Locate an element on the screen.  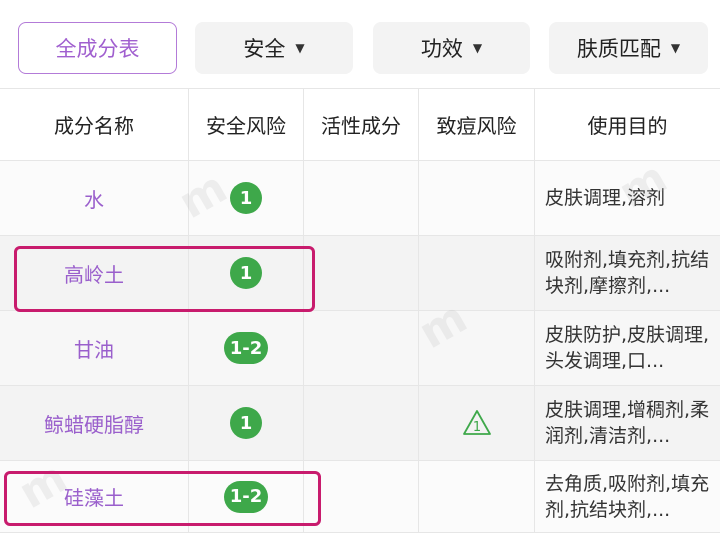
efficacy-filter-dropdown: 功效 ▼ is located at coordinates (451, 48).